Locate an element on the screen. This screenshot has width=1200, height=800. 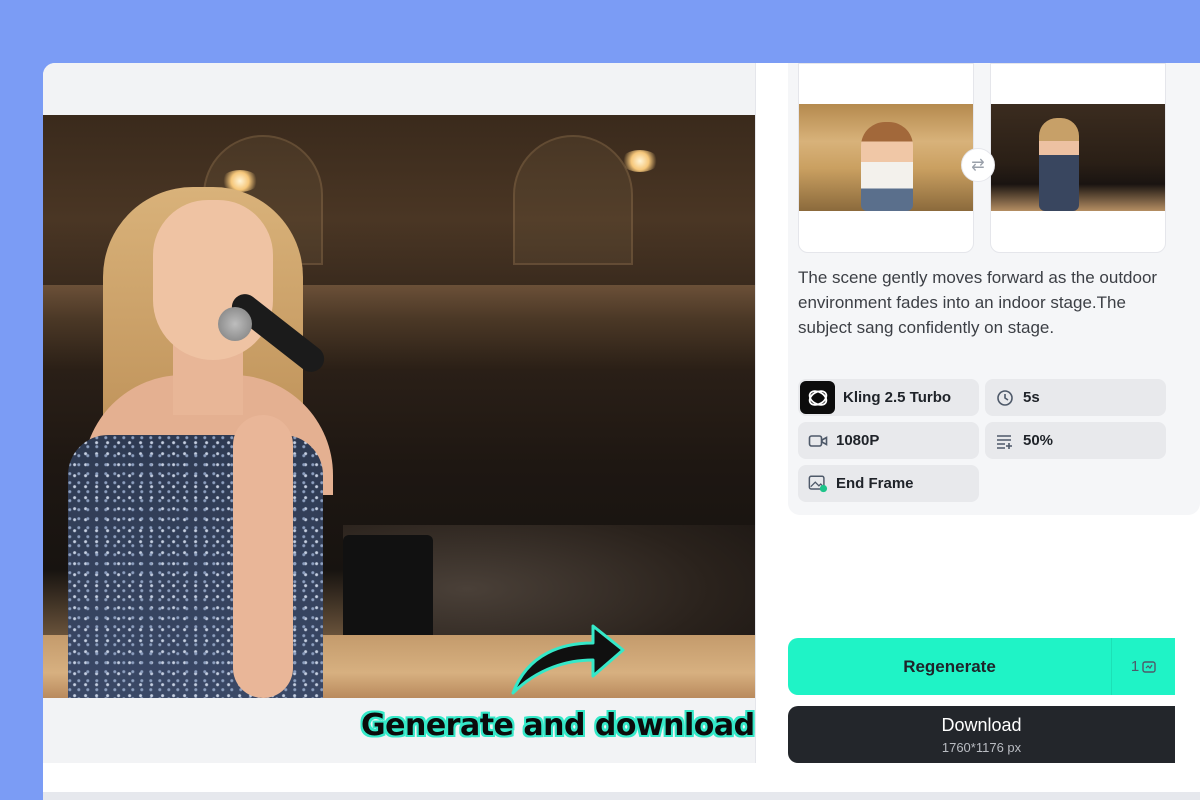
swap-frames-button: ⇄ is located at coordinates (978, 165).